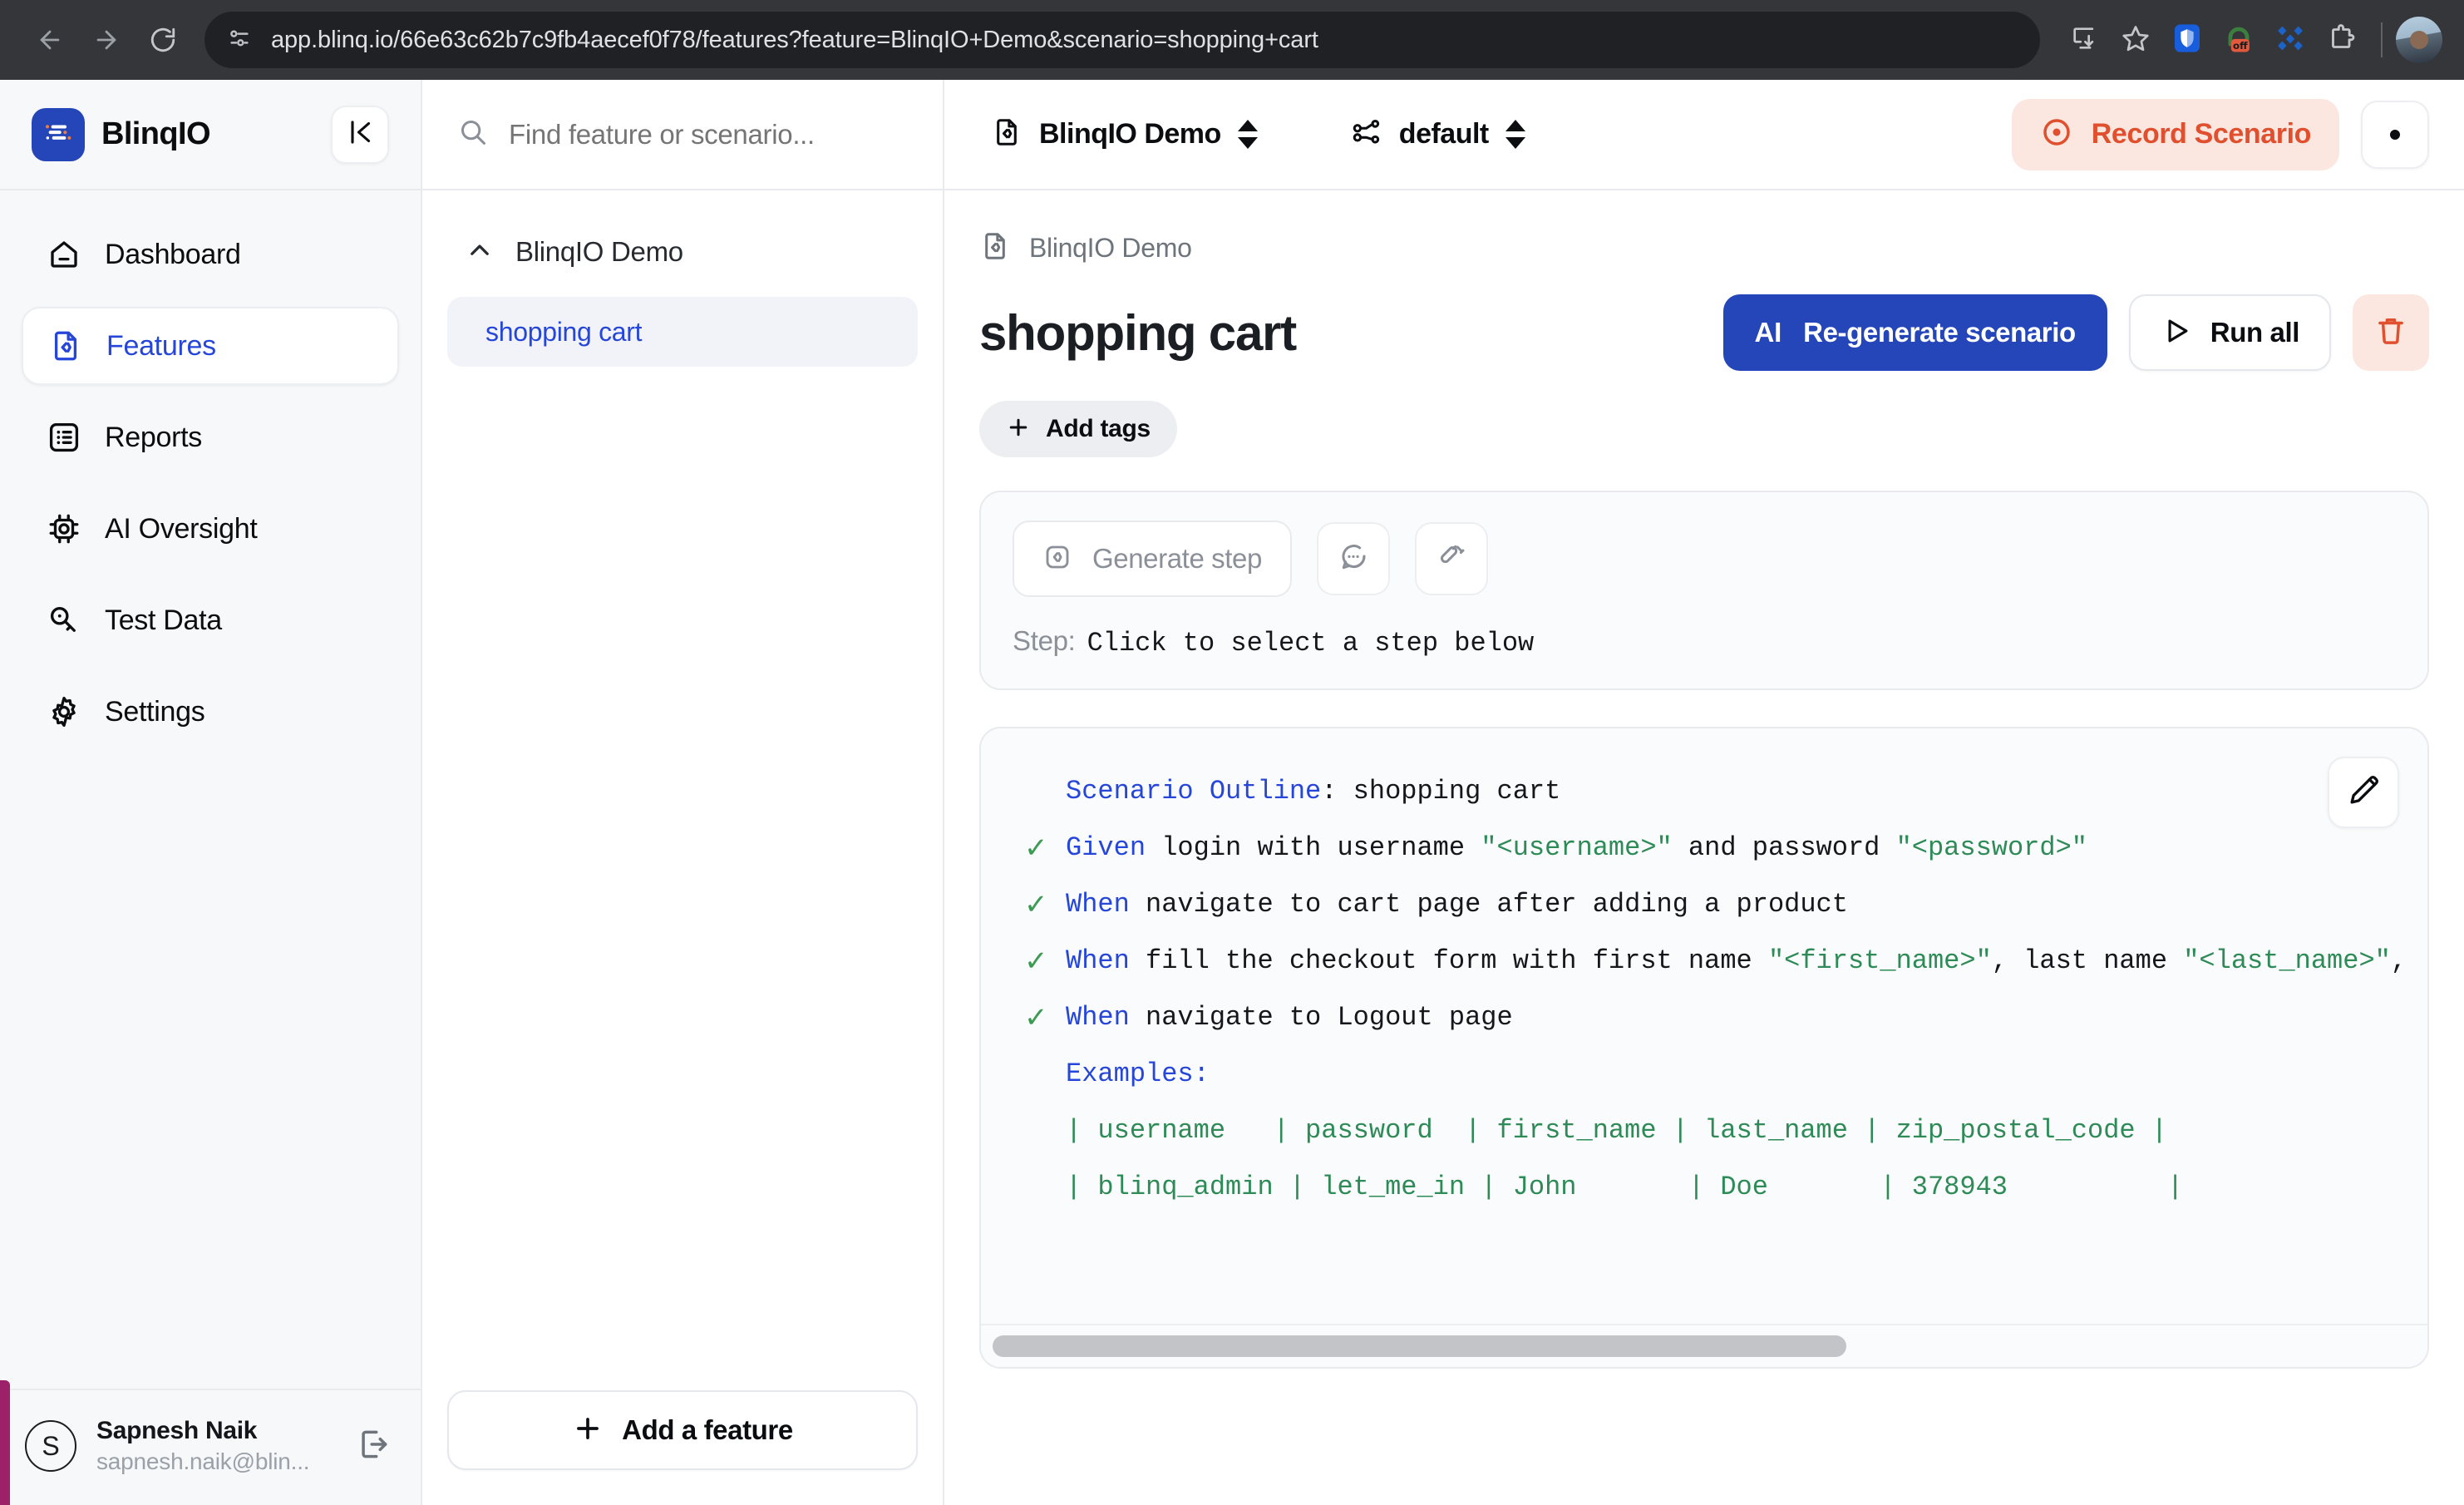  What do you see at coordinates (2201, 134) in the screenshot?
I see `record-scenario-label: Record Scenario` at bounding box center [2201, 134].